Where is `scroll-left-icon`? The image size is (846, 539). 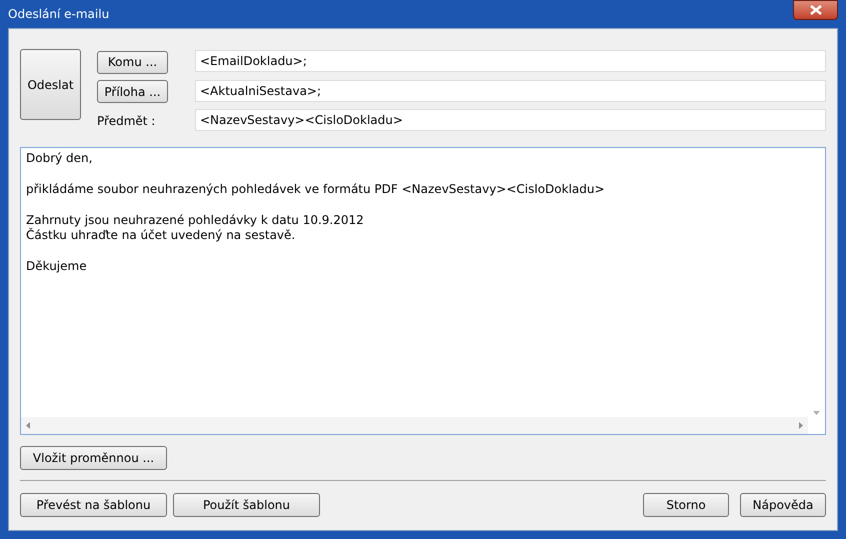
scroll-left-icon is located at coordinates (28, 425).